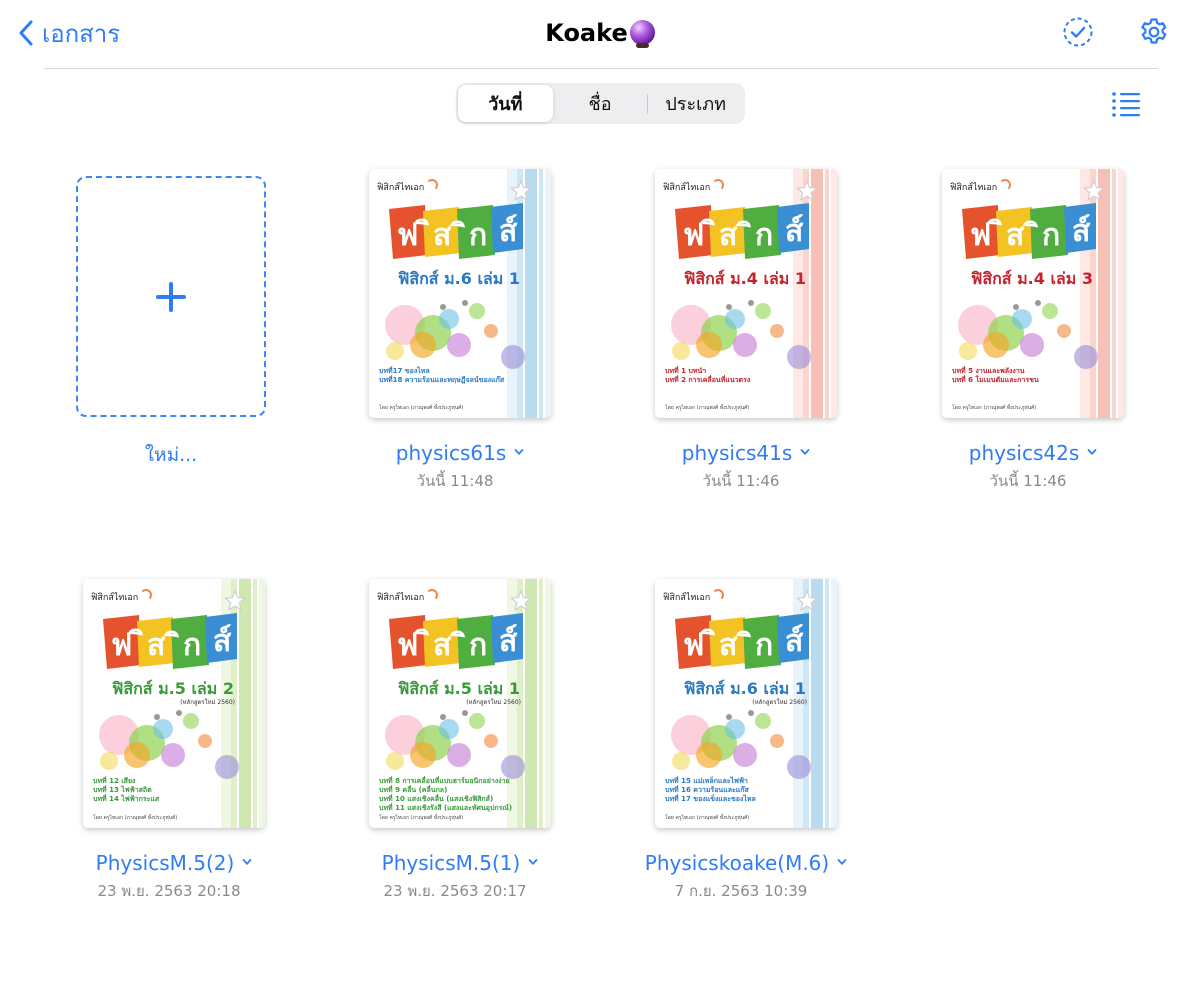  I want to click on navigation-bar: เอกสาร Koake, so click(600, 34).